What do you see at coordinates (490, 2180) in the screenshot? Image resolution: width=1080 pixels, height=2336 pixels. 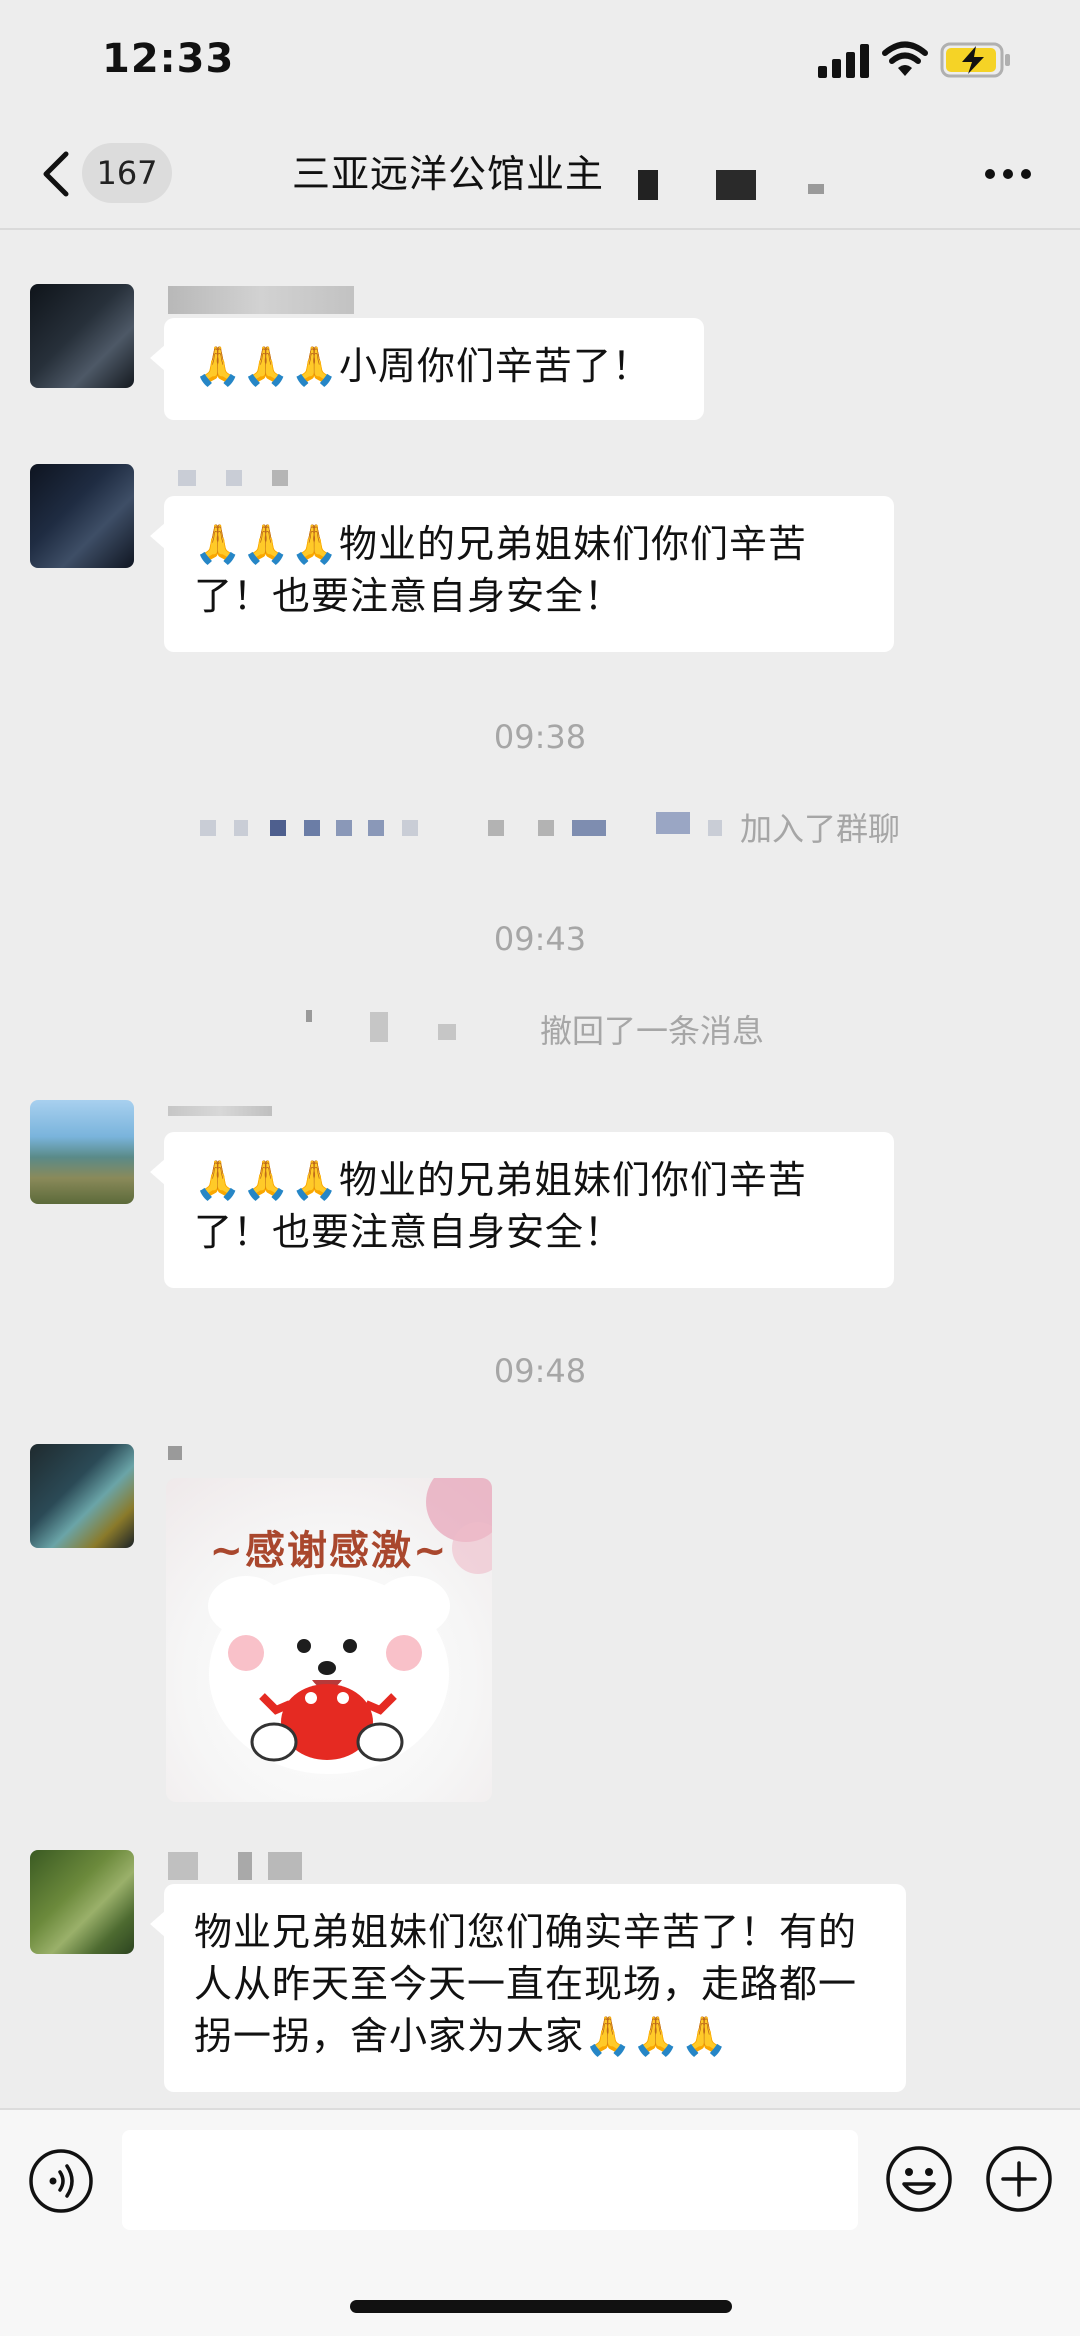 I see `message-input` at bounding box center [490, 2180].